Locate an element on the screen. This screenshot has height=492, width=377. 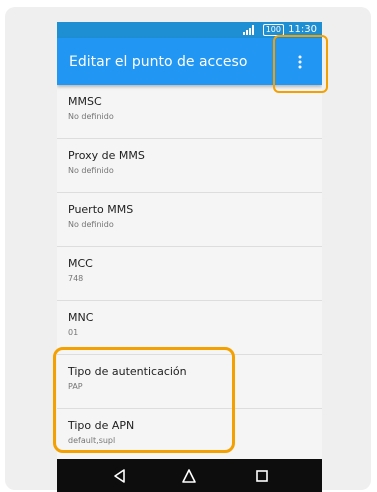
setting-title: MMSC is located at coordinates (85, 101).